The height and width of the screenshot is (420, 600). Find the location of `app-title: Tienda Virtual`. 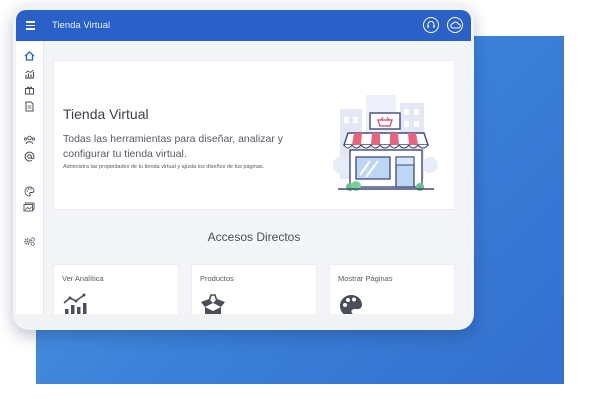

app-title: Tienda Virtual is located at coordinates (81, 25).